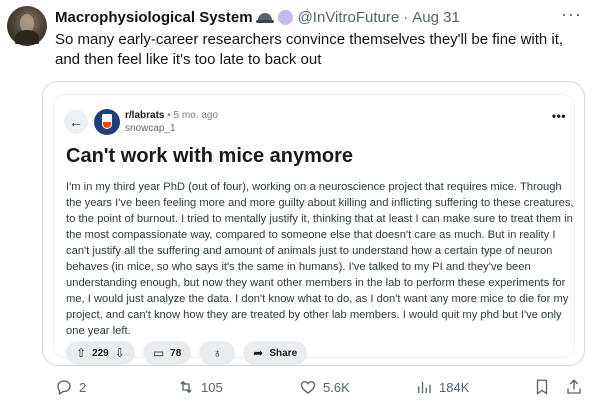  I want to click on avatar-body, so click(27, 37).